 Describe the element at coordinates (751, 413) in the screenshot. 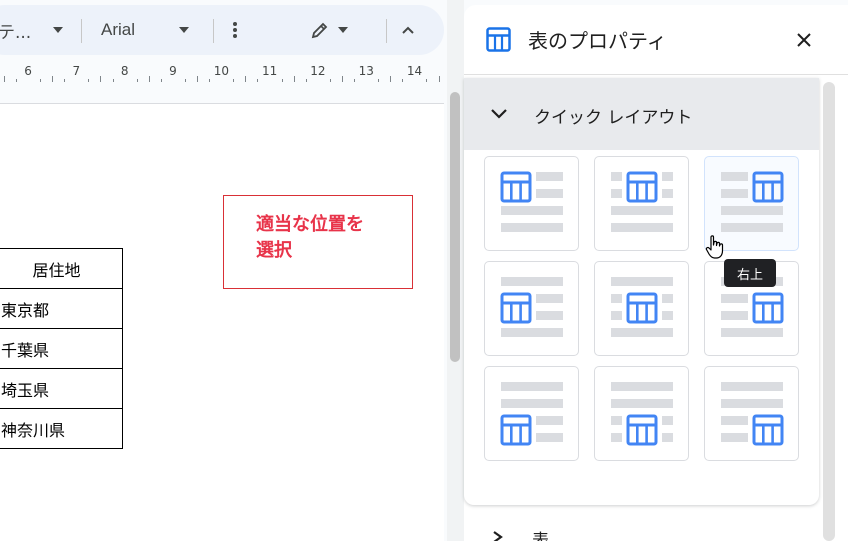

I see `layout-option-right-bottom` at that location.